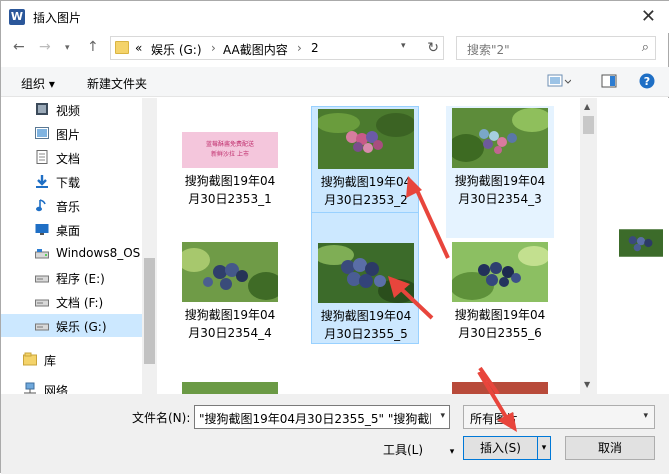 The width and height of the screenshot is (669, 474). What do you see at coordinates (149, 246) in the screenshot?
I see `nav-scrollbar` at bounding box center [149, 246].